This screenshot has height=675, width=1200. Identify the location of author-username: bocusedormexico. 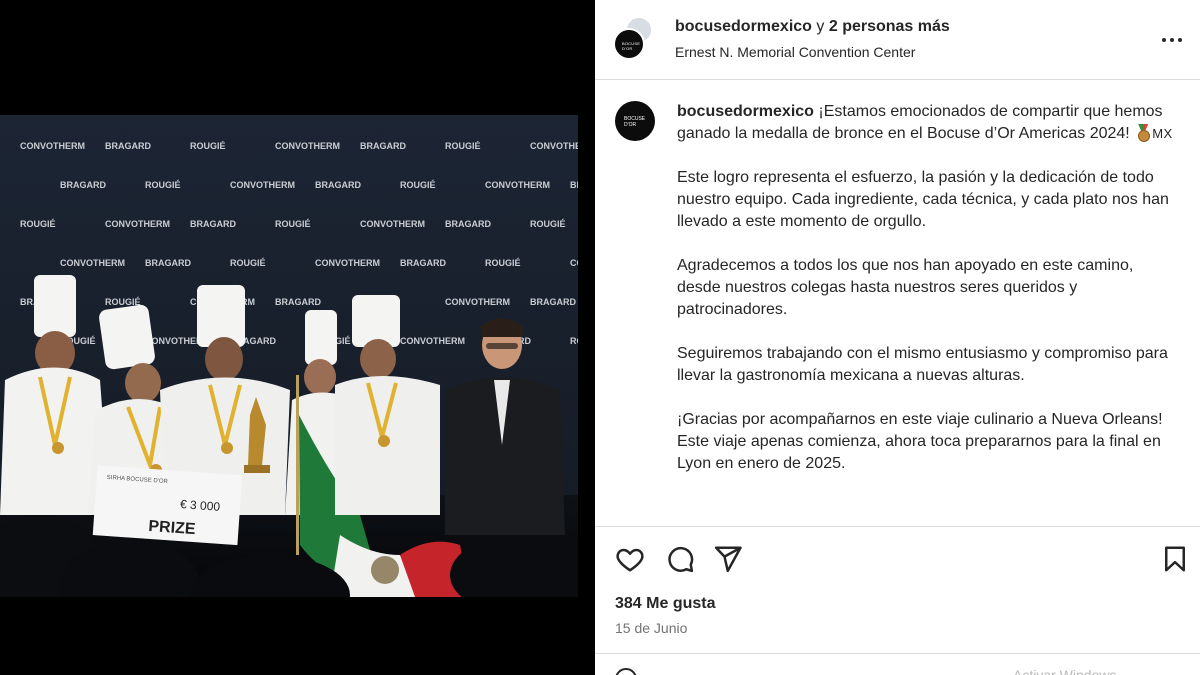
(743, 26).